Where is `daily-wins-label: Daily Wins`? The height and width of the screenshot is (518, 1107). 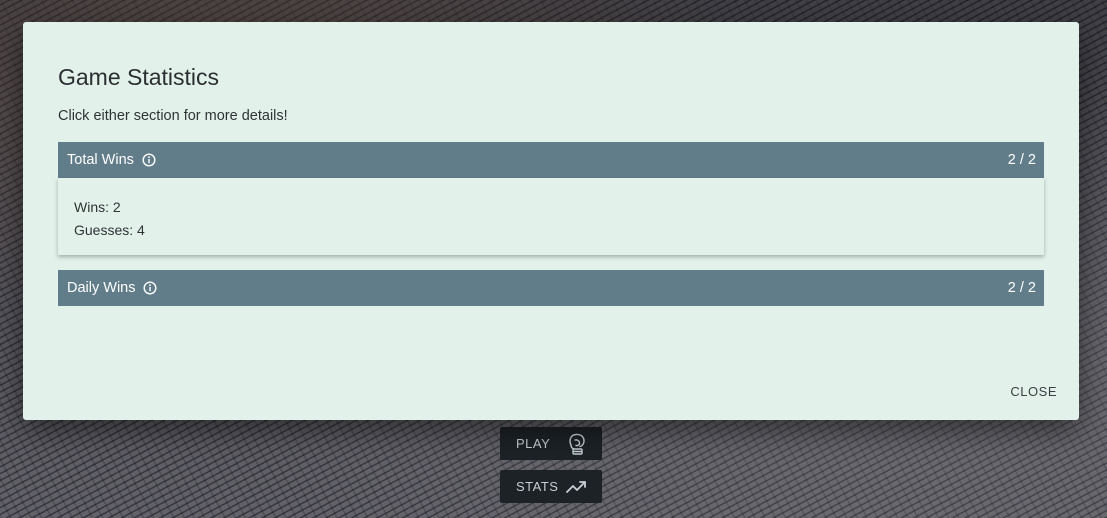
daily-wins-label: Daily Wins is located at coordinates (101, 288).